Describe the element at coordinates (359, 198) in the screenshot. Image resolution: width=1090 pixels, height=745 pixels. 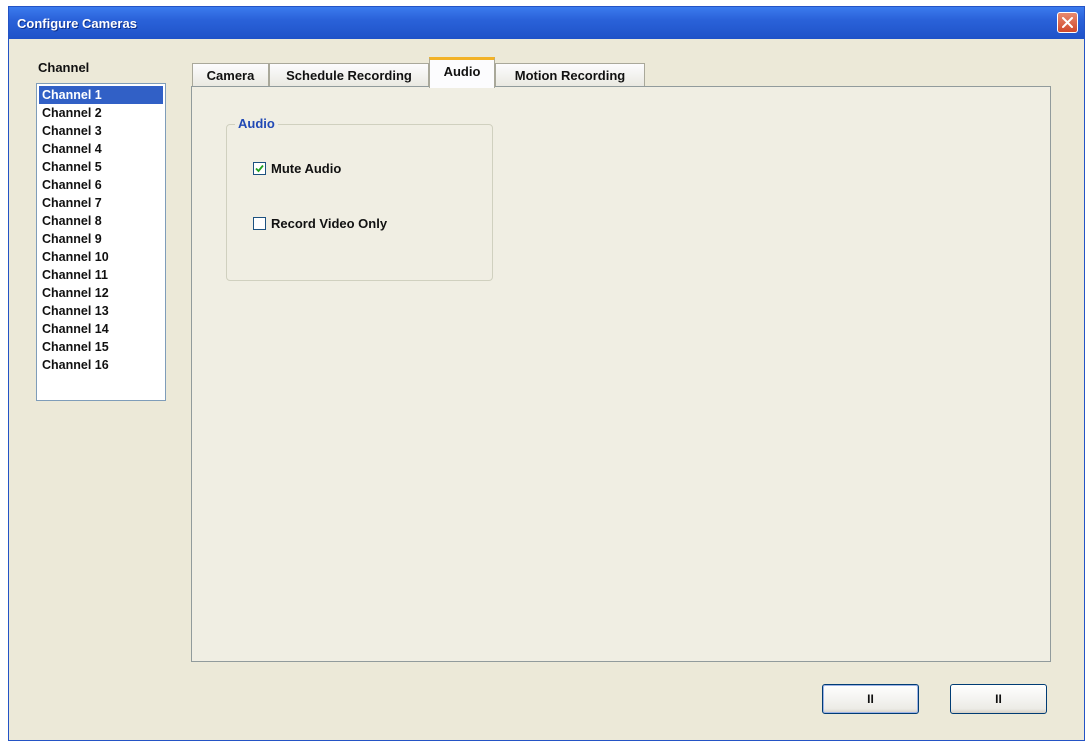
I see `audio-groupbox: Audio Mute Audio Record Video Only` at that location.